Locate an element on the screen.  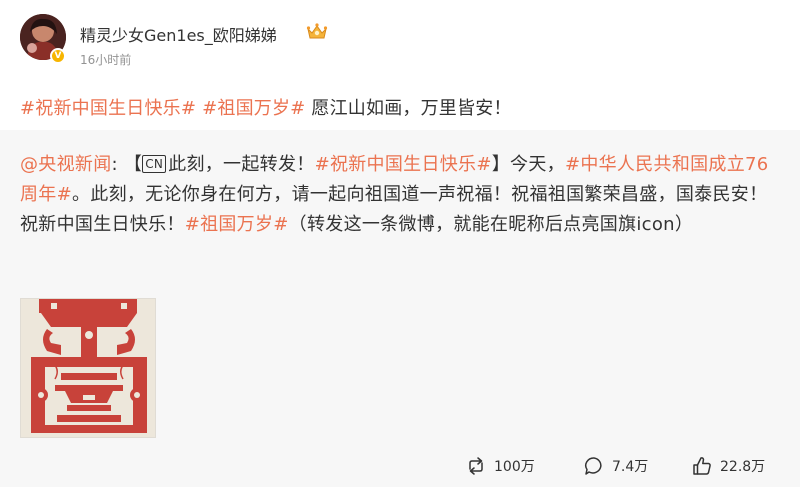
action-bar: 100万 7.4万 22.8万 is located at coordinates (400, 467).